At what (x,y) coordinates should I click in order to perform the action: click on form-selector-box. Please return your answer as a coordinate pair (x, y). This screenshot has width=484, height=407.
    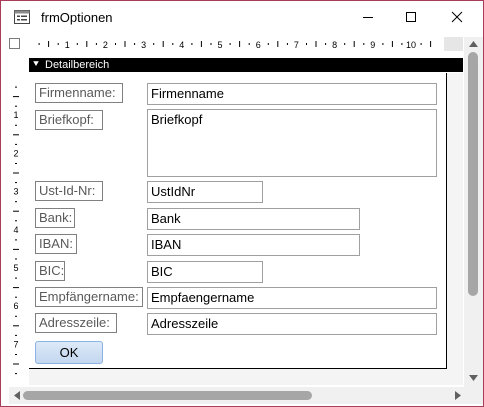
    Looking at the image, I should click on (14, 43).